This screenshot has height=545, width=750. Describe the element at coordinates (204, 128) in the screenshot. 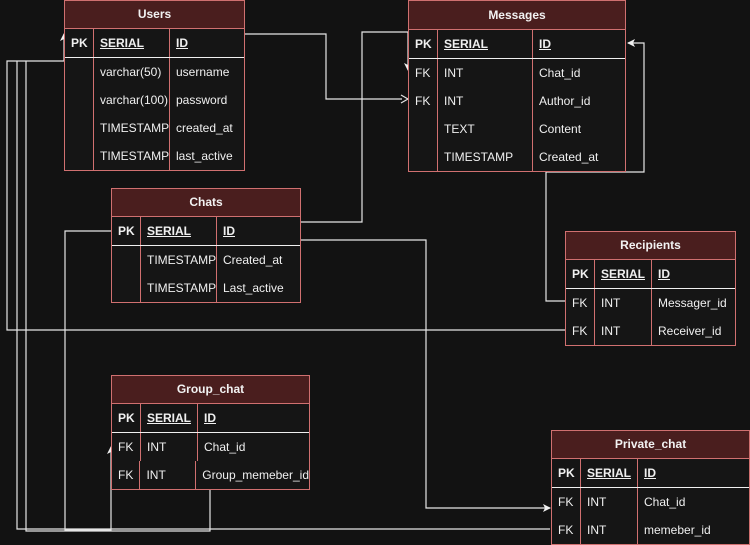

I see `name-cell: created_at` at that location.